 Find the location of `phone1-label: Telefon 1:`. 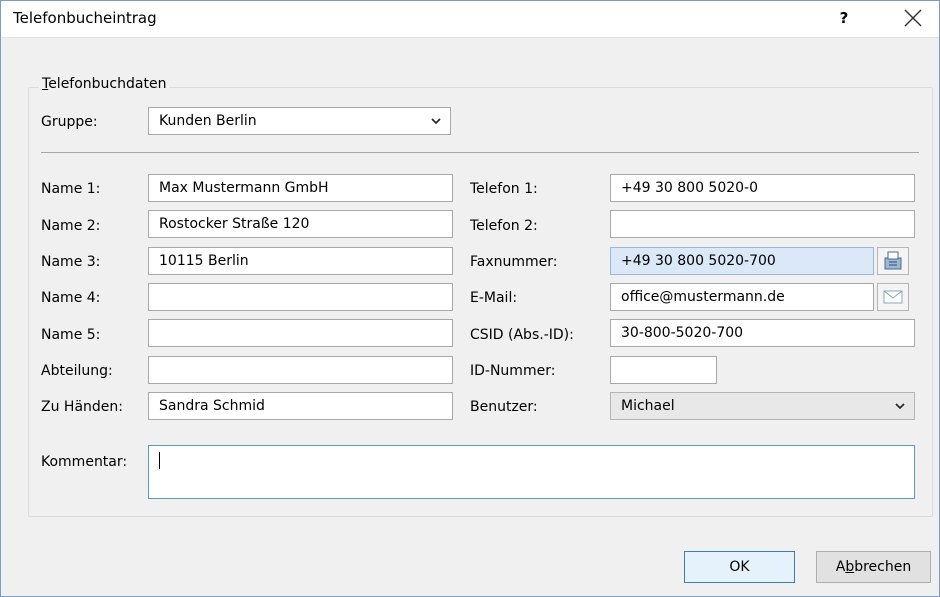

phone1-label: Telefon 1: is located at coordinates (504, 189).